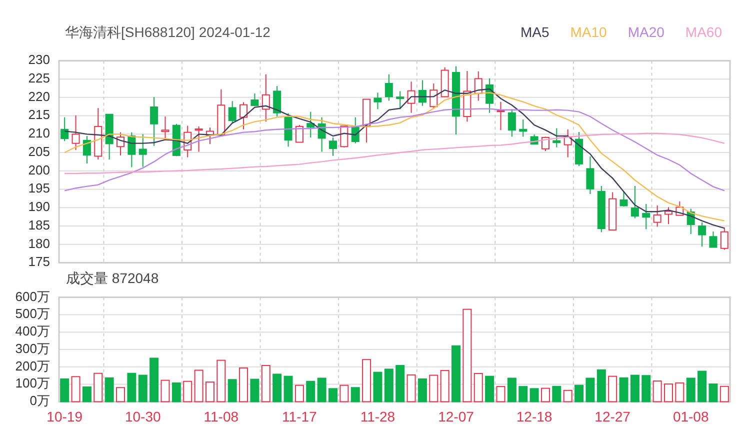 This screenshot has height=440, width=740. What do you see at coordinates (39, 96) in the screenshot?
I see `axis-label: 220` at bounding box center [39, 96].